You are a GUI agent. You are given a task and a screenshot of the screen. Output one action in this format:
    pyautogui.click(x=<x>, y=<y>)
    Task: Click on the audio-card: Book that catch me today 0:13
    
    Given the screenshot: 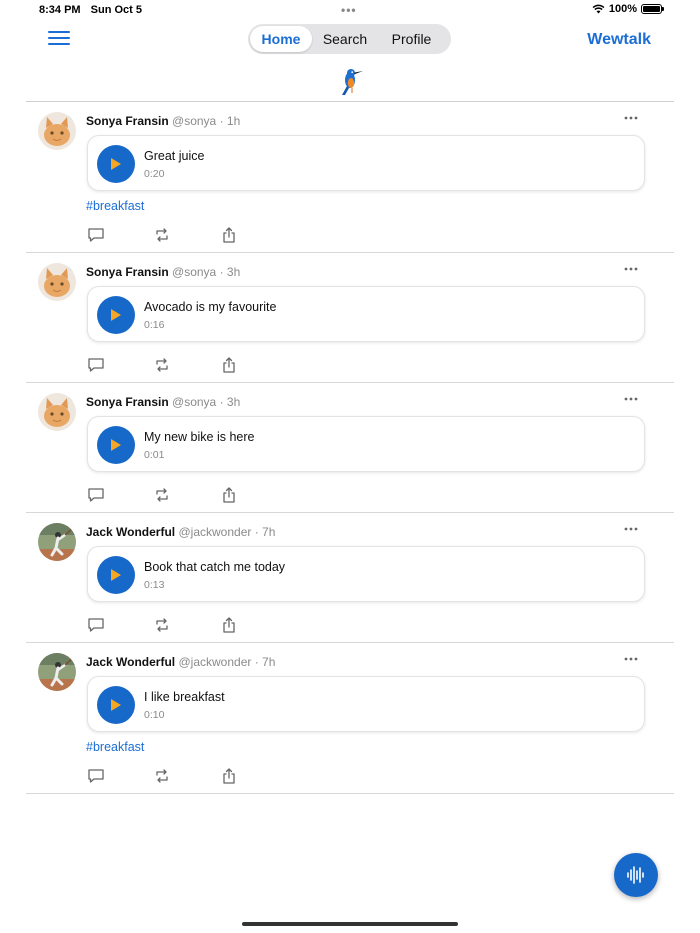 What is the action you would take?
    pyautogui.click(x=366, y=574)
    